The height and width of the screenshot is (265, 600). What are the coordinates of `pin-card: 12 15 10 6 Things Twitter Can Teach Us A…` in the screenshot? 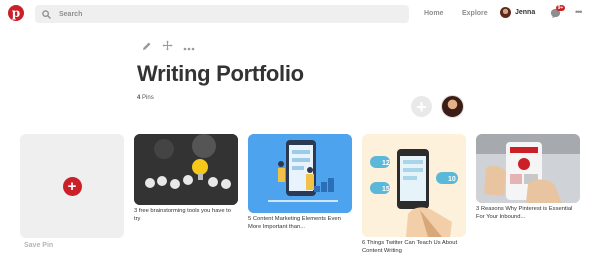 It's located at (414, 194).